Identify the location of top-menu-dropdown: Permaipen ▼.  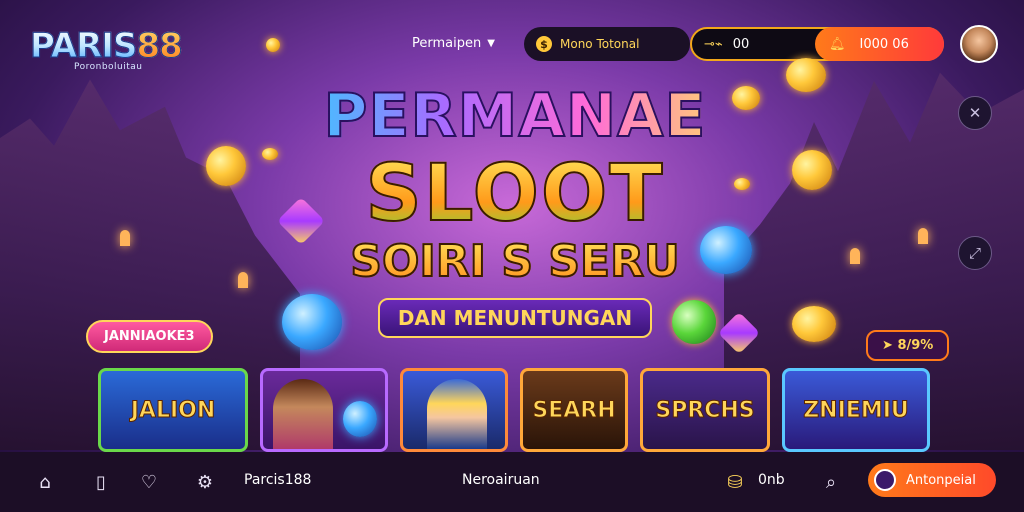
(453, 43).